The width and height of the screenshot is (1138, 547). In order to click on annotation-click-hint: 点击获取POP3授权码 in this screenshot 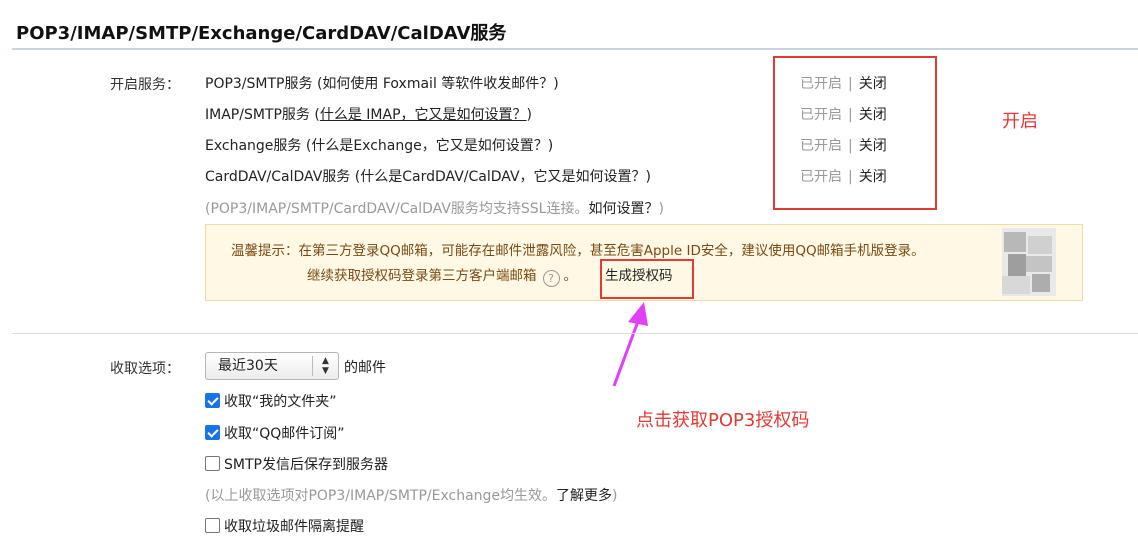, I will do `click(723, 420)`.